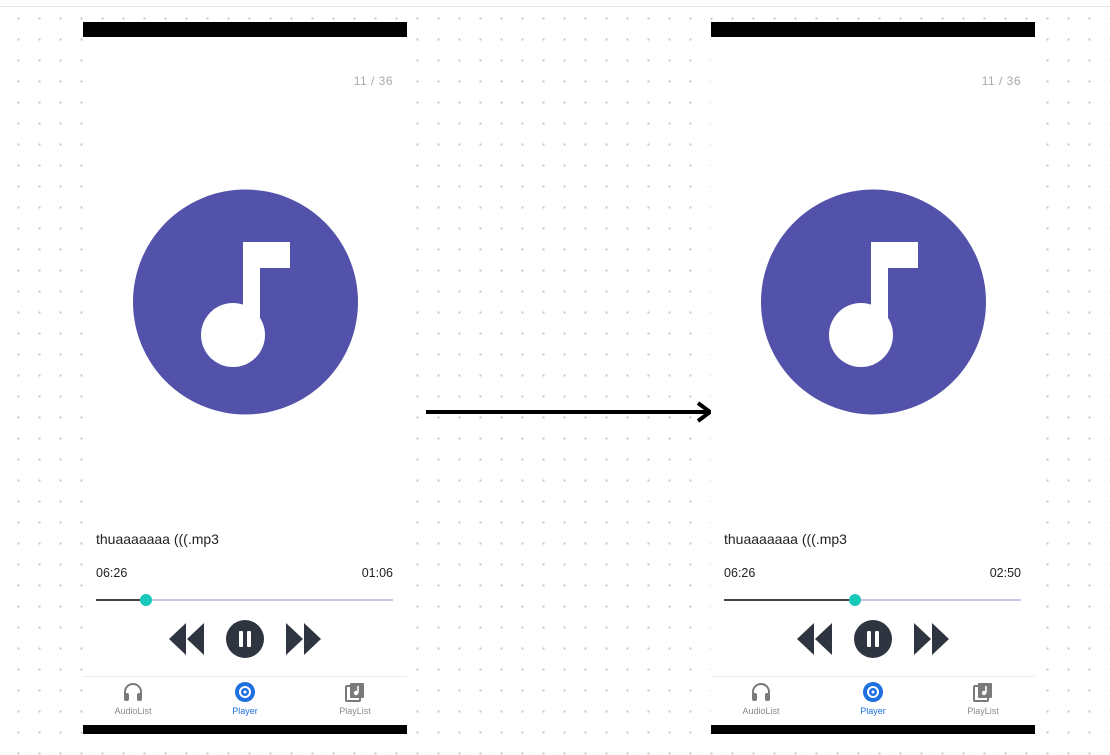 Image resolution: width=1110 pixels, height=755 pixels. Describe the element at coordinates (555, 6) in the screenshot. I see `top-divider` at that location.